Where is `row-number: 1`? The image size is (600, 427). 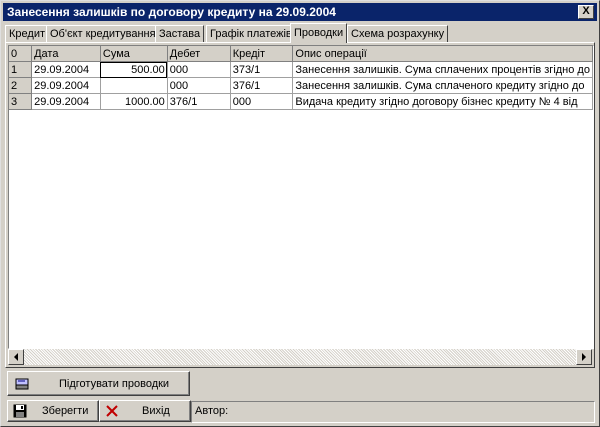
row-number: 1 is located at coordinates (21, 69).